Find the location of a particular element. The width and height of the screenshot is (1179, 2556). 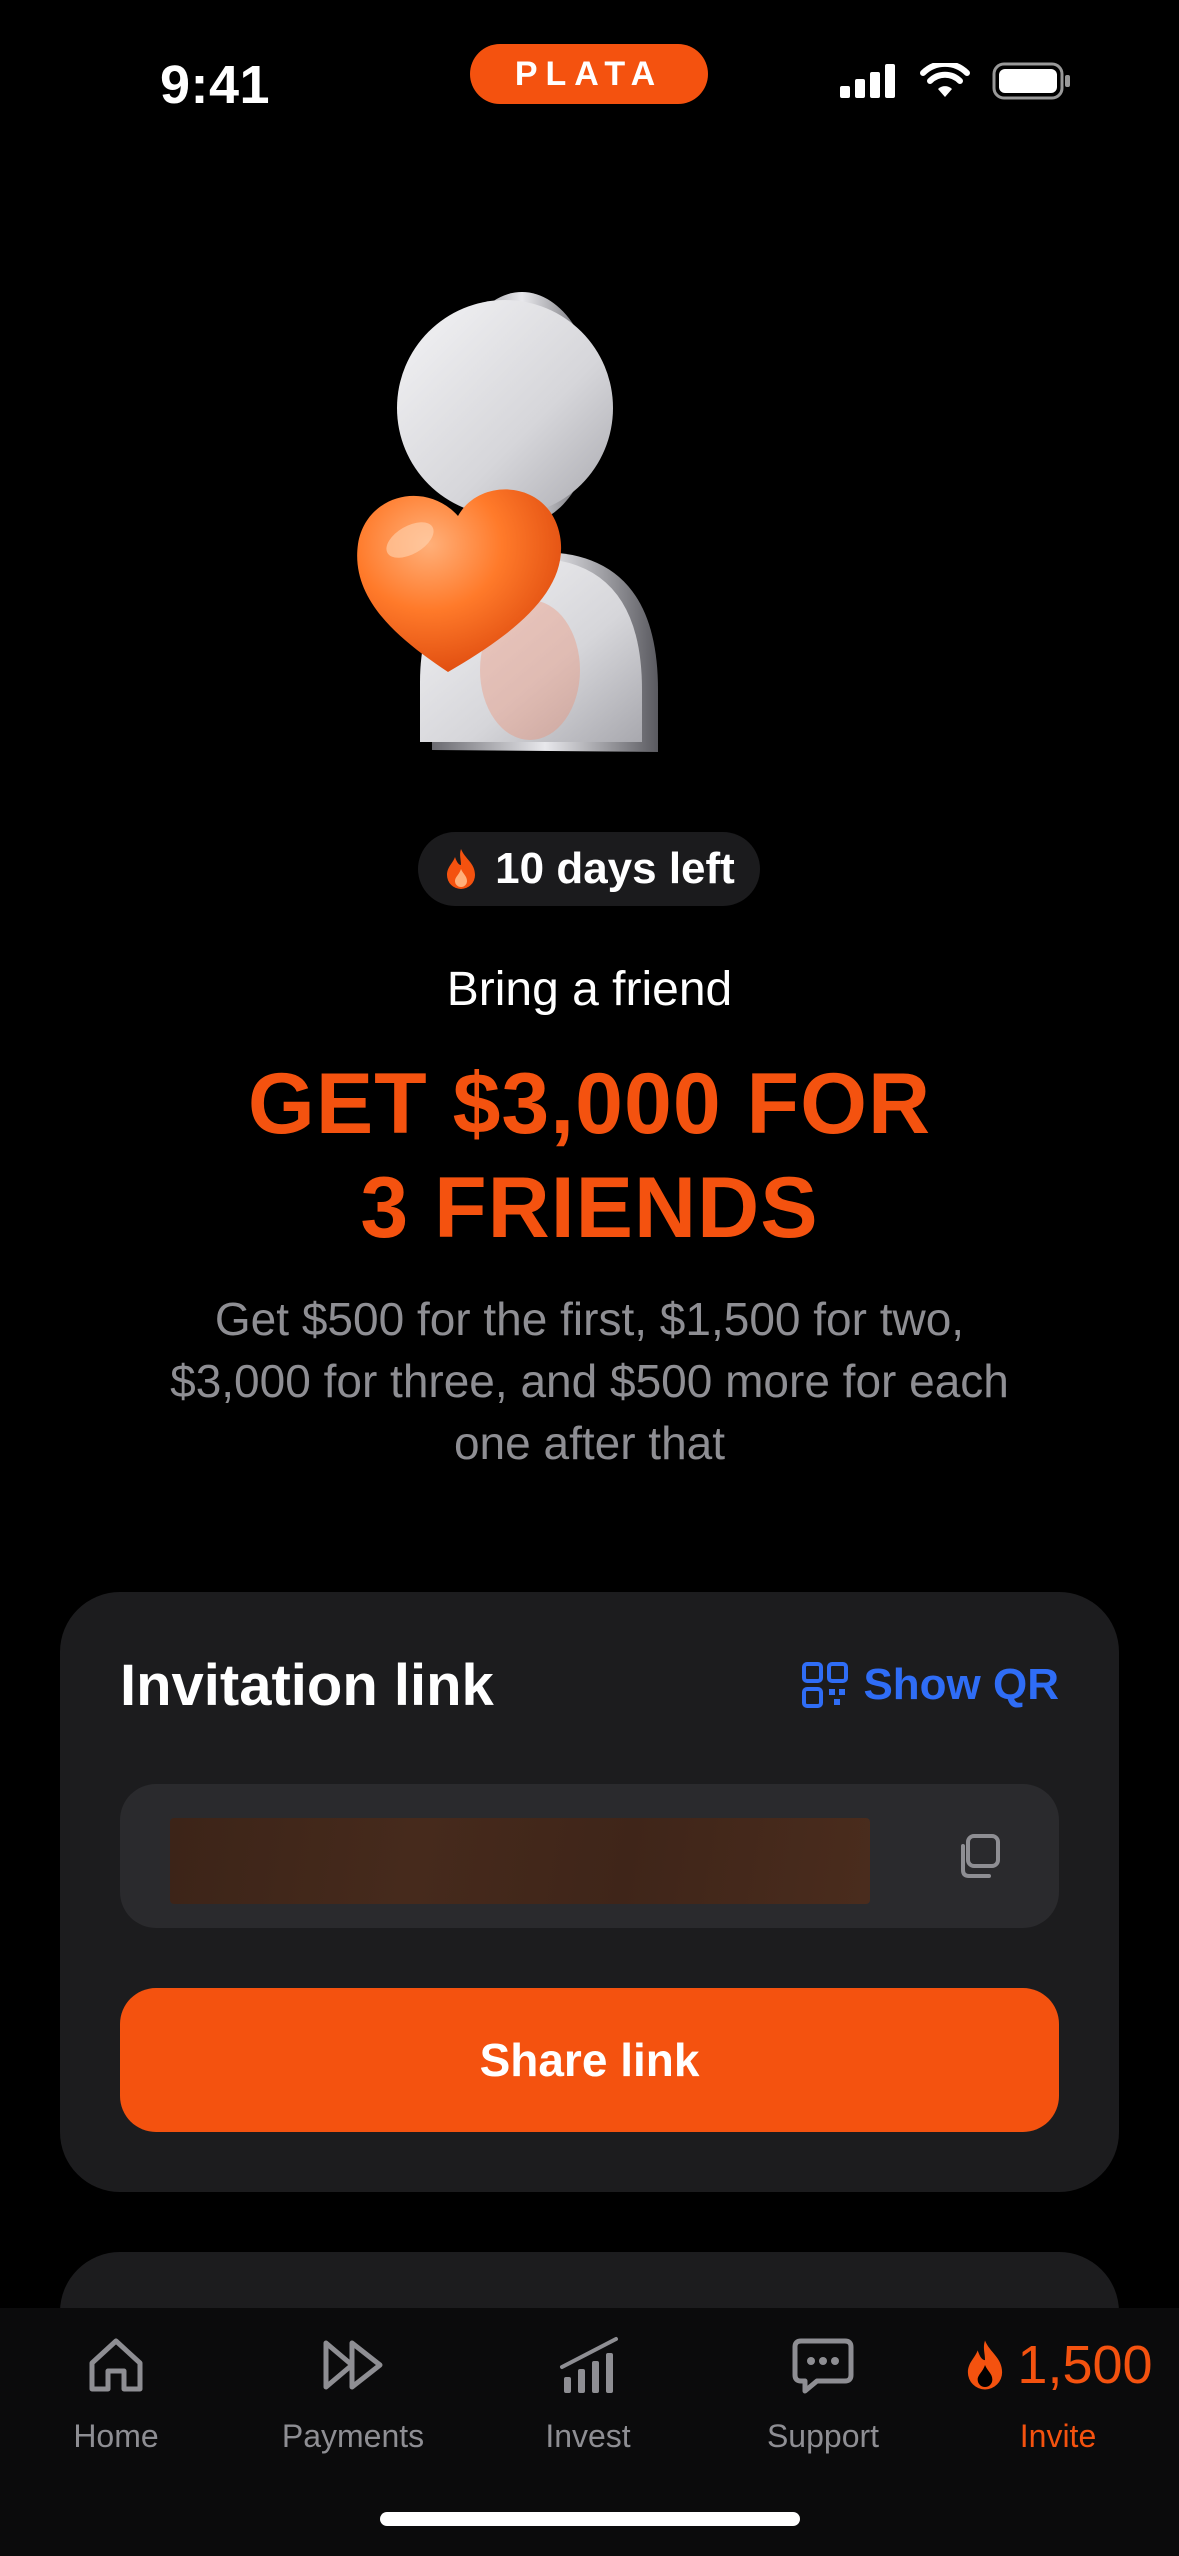

tab-home-label: Home is located at coordinates (116, 2436).